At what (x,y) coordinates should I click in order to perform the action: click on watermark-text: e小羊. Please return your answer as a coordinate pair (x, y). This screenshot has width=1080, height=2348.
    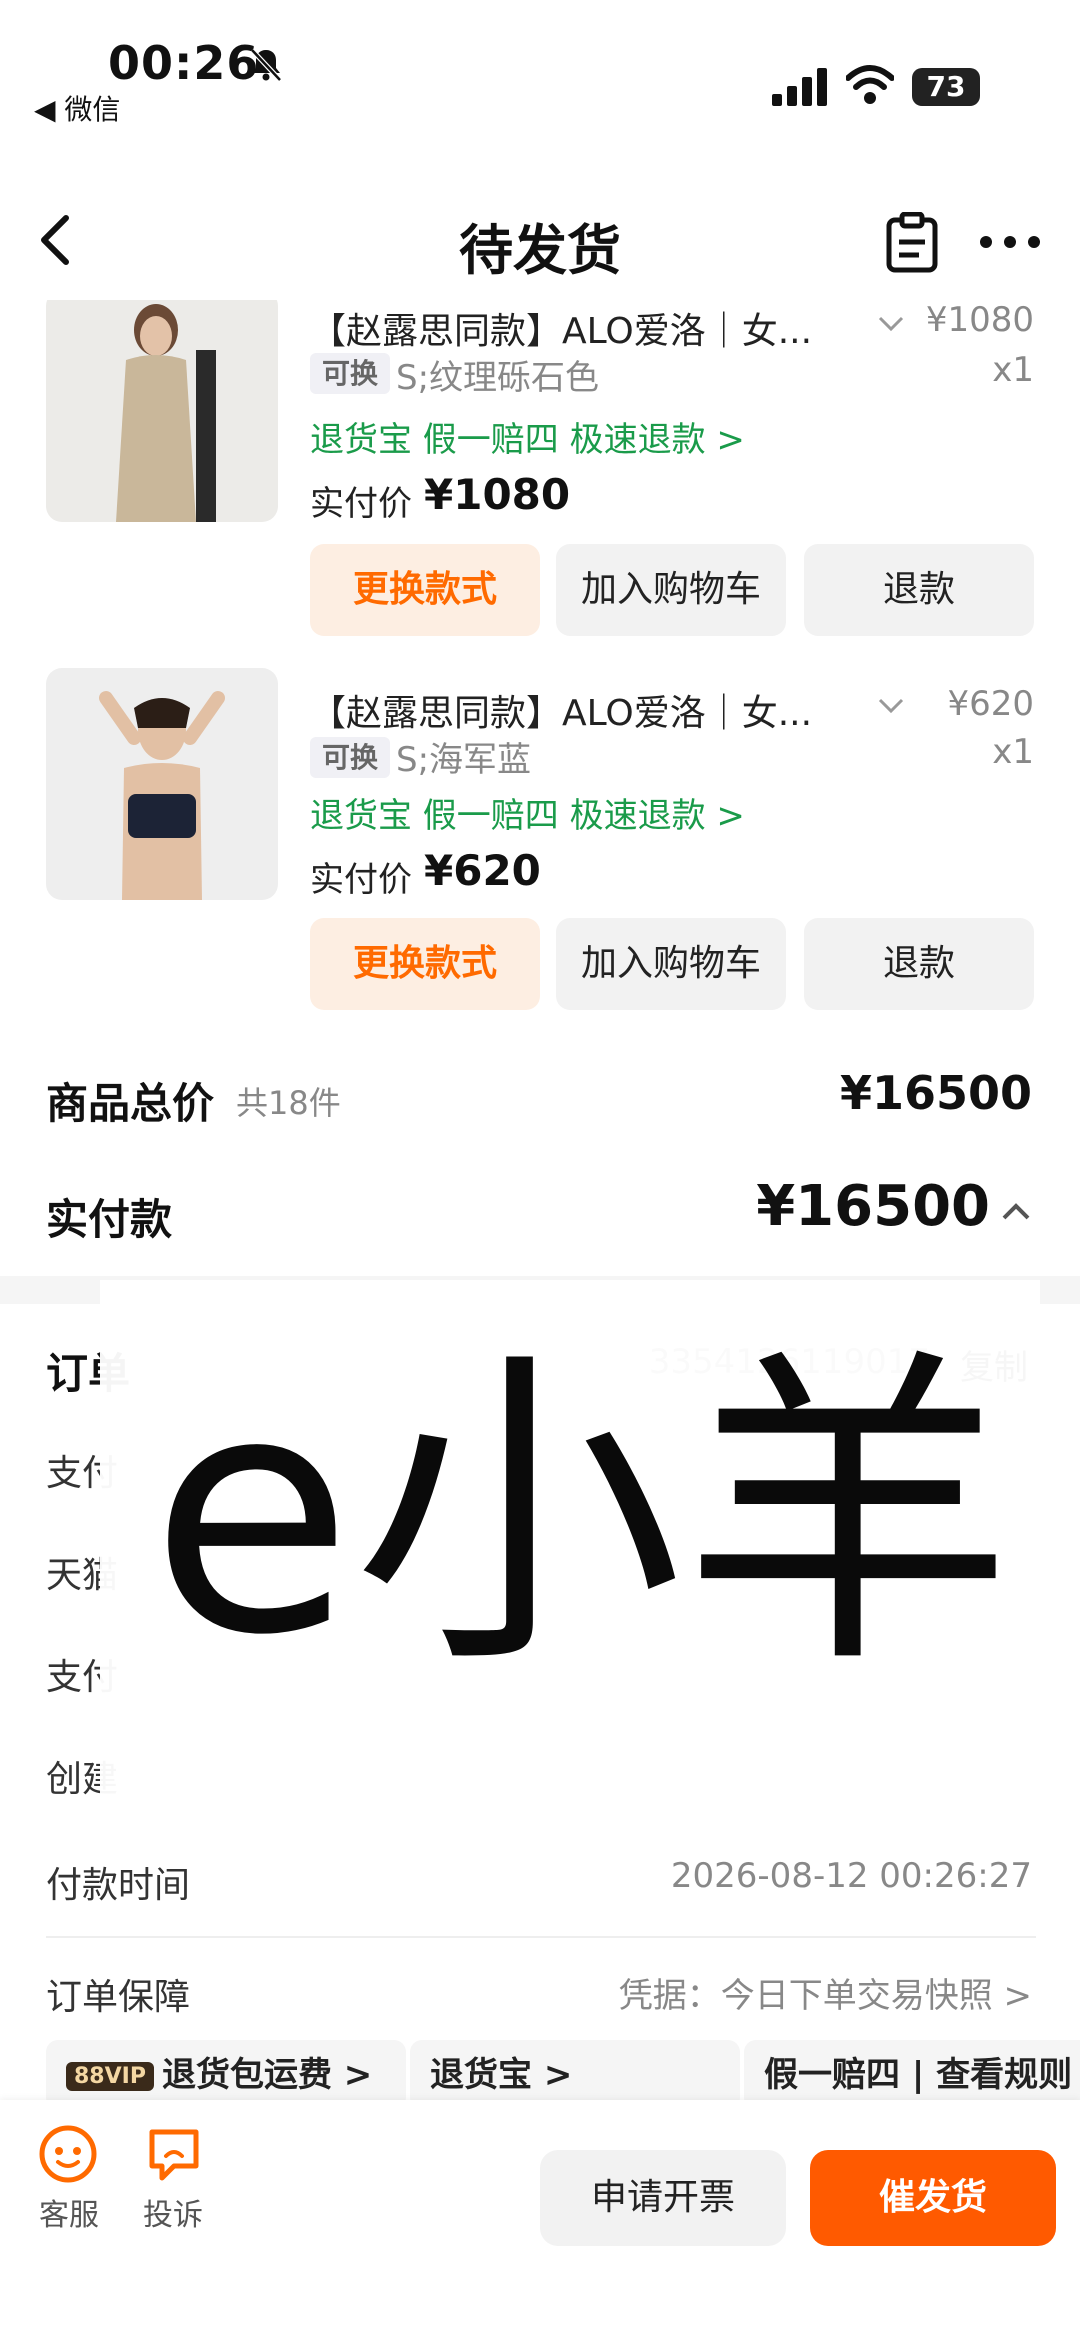
    Looking at the image, I should click on (582, 1515).